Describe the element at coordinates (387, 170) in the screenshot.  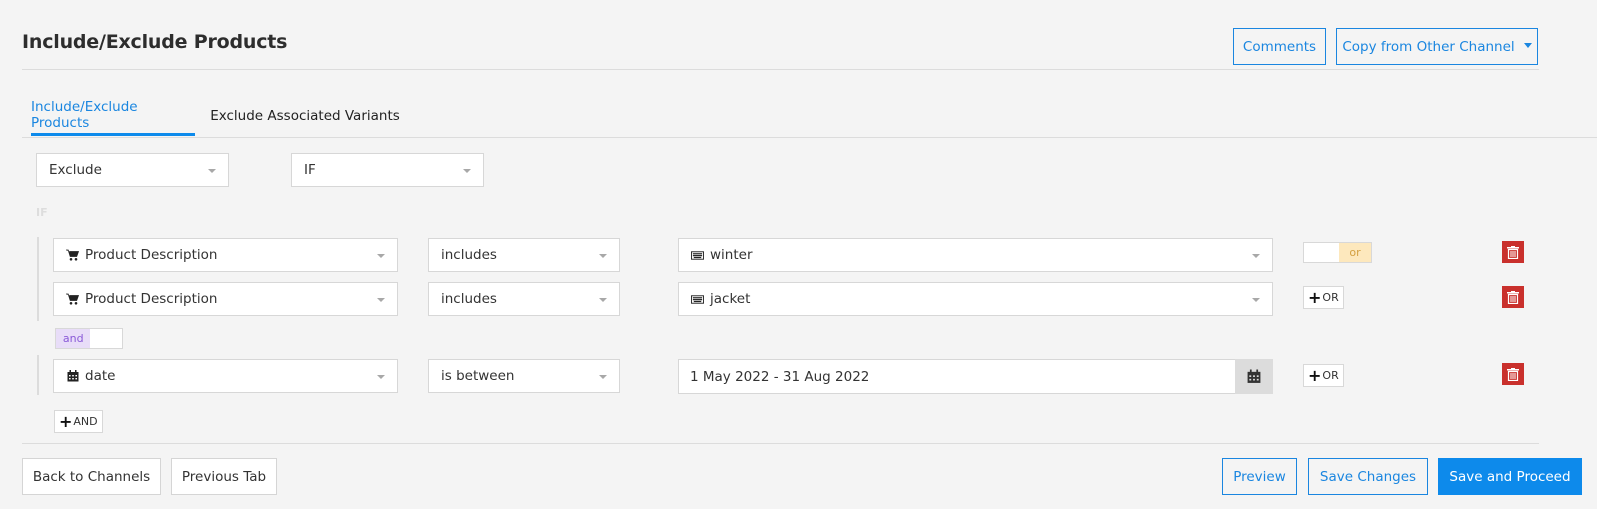
I see `condition-select: IF` at that location.